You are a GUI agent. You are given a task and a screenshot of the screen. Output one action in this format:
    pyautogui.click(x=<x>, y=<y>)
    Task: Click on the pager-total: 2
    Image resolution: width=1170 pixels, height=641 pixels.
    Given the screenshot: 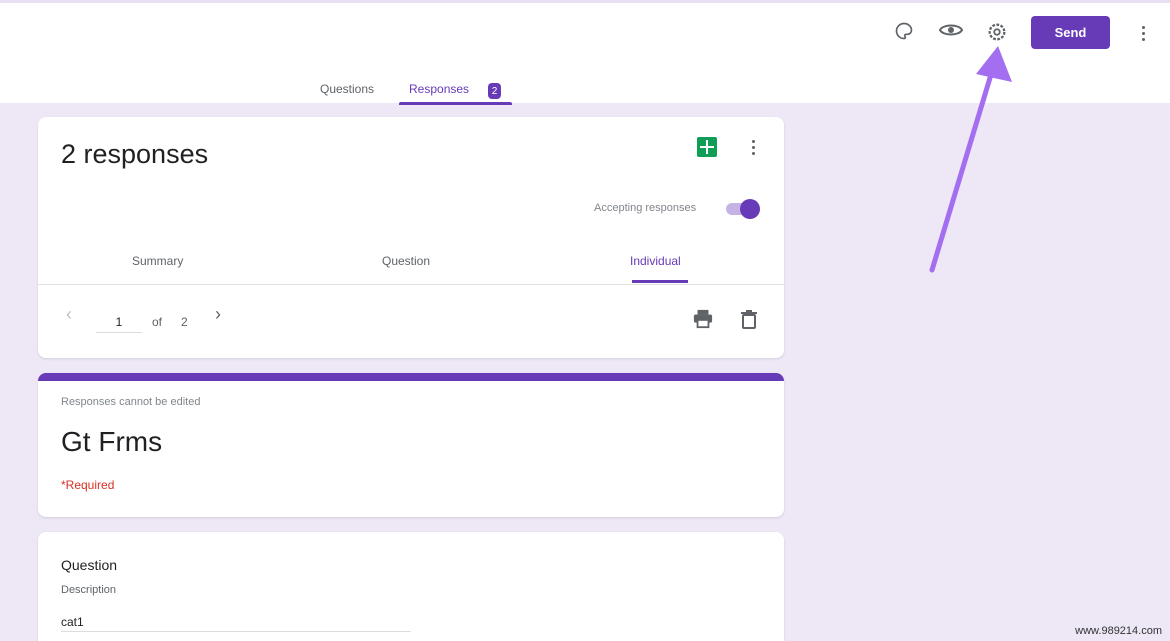 What is the action you would take?
    pyautogui.click(x=184, y=322)
    